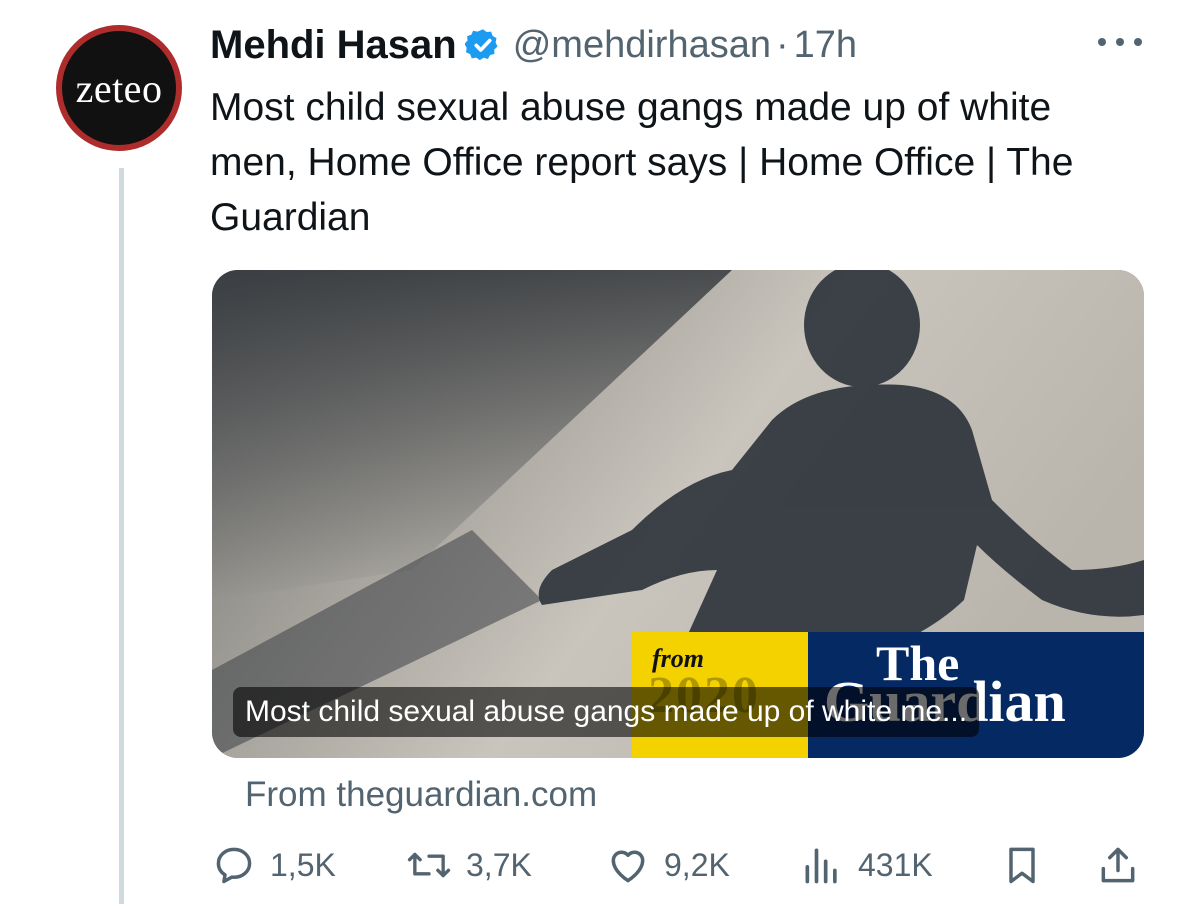 The height and width of the screenshot is (904, 1200). I want to click on card-source: From theguardian.com, so click(421, 795).